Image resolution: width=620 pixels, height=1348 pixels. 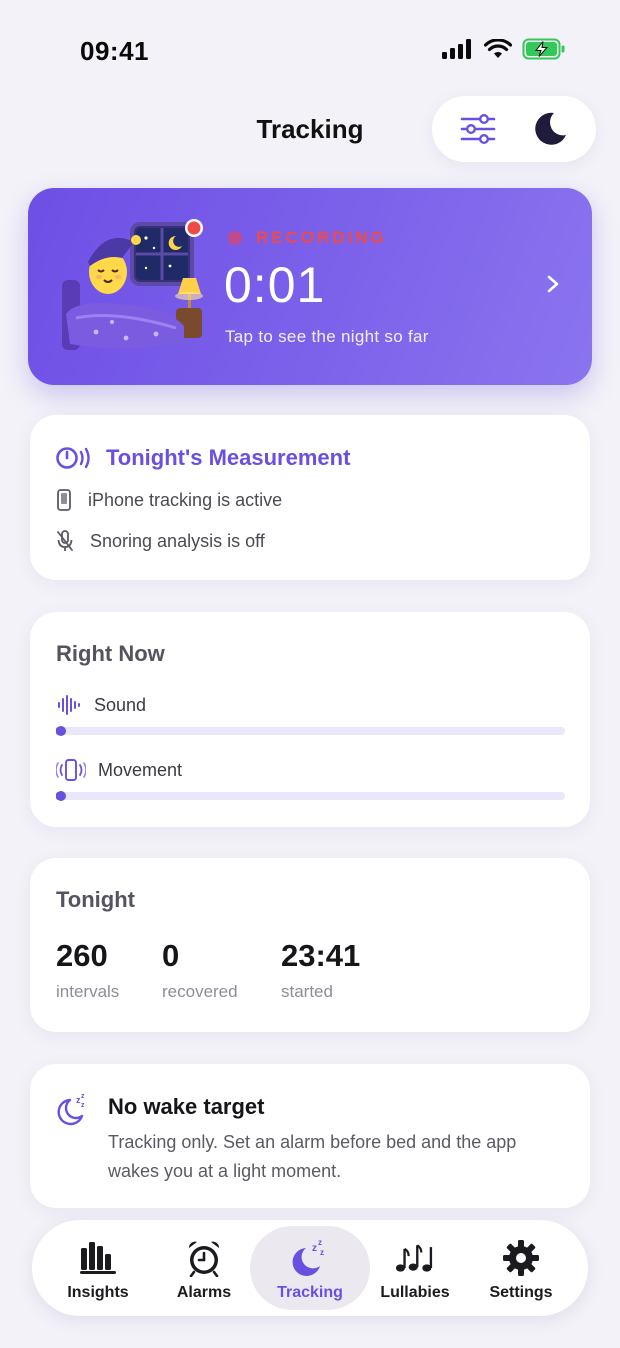 What do you see at coordinates (95, 899) in the screenshot?
I see `tonight-title: Tonight` at bounding box center [95, 899].